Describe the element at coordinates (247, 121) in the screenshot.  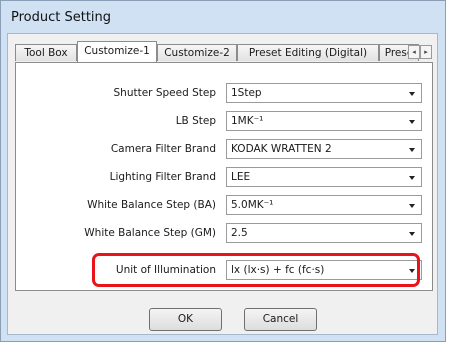
I see `select-value: 1MK⁻¹` at that location.